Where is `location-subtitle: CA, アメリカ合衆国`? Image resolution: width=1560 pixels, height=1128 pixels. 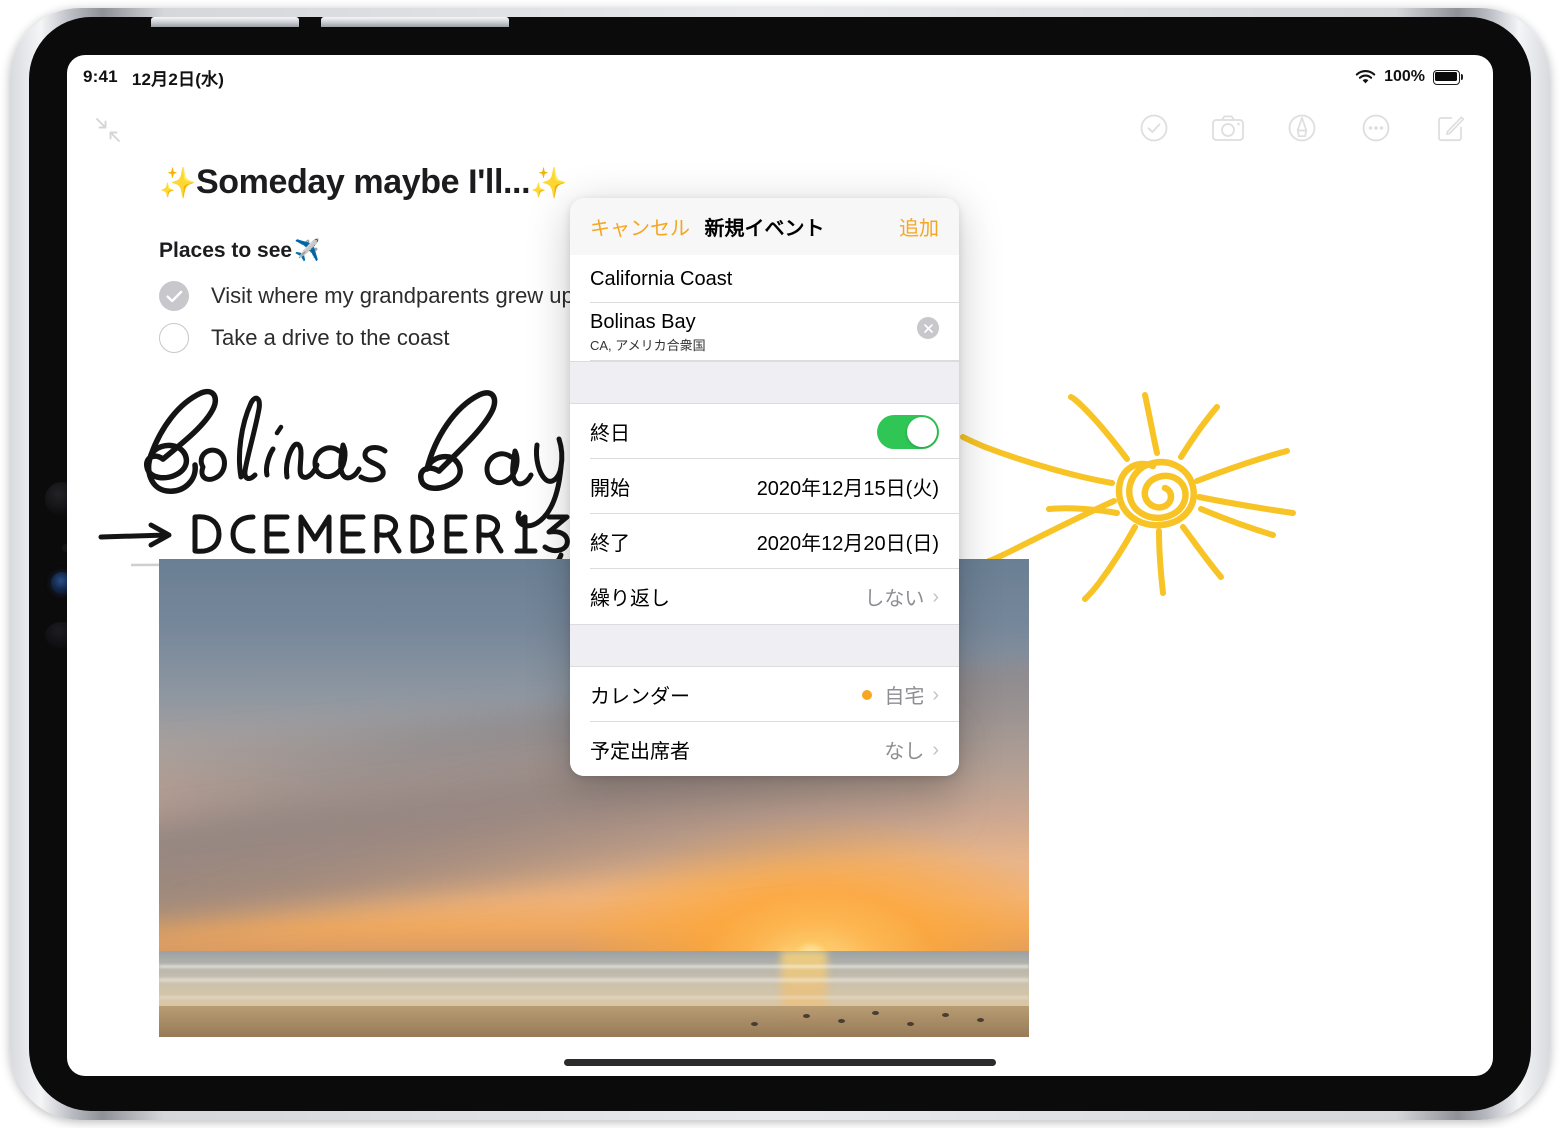 location-subtitle: CA, アメリカ合衆国 is located at coordinates (648, 345).